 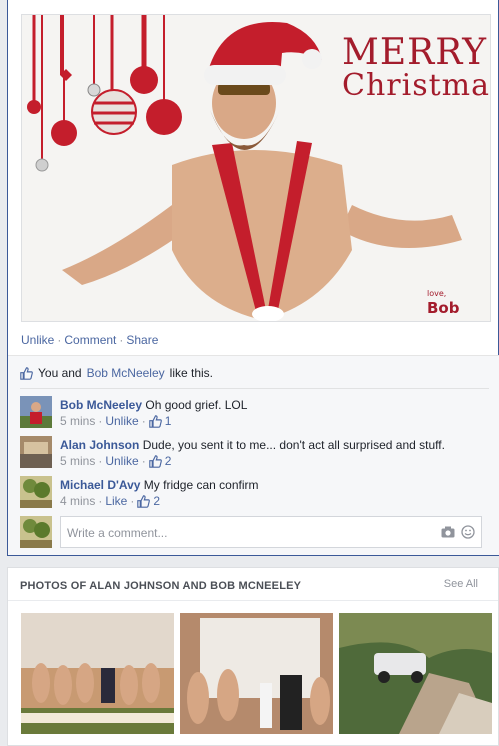 What do you see at coordinates (461, 584) in the screenshot?
I see `see-all-link: See All` at bounding box center [461, 584].